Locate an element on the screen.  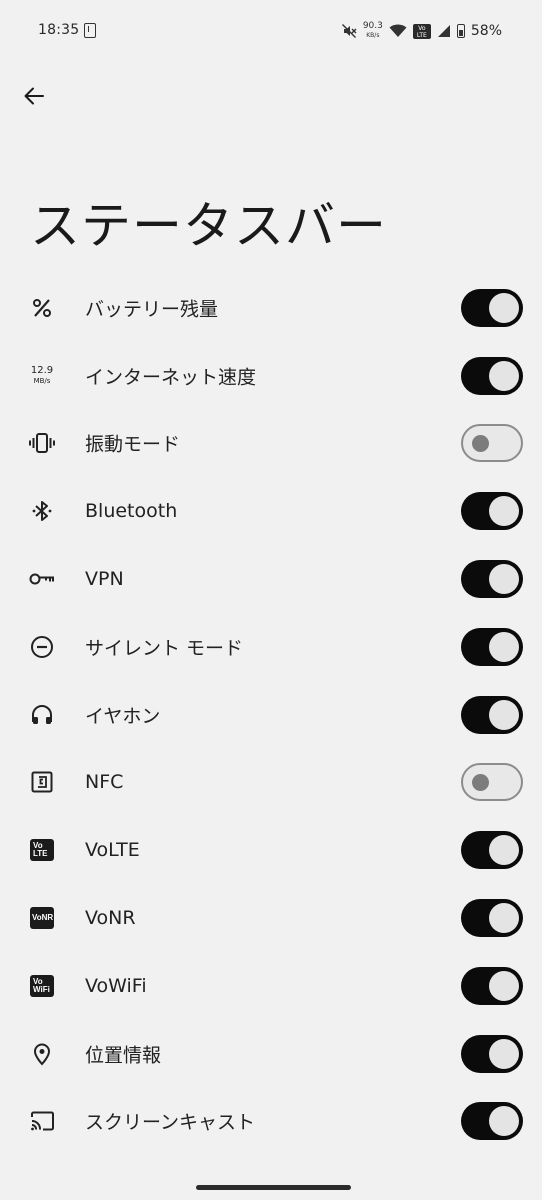
cast-icon is located at coordinates (42, 1121).